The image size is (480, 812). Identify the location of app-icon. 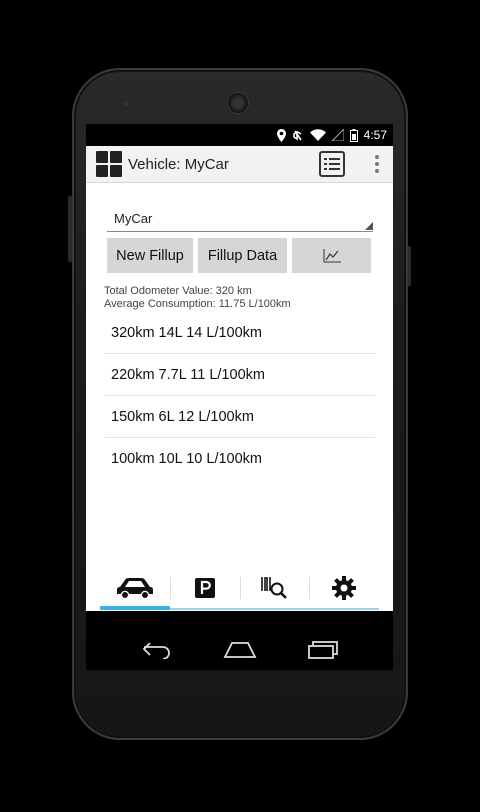
(109, 164).